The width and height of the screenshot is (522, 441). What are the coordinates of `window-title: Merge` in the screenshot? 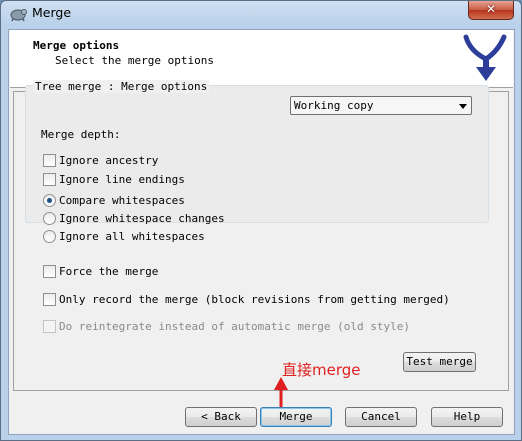 It's located at (52, 12).